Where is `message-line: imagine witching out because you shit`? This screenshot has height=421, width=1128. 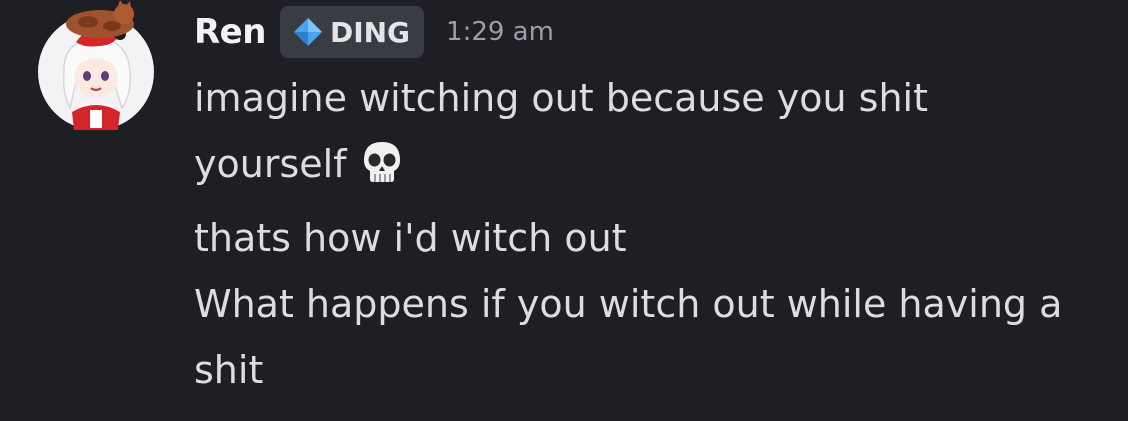
message-line: imagine witching out because you shit is located at coordinates (561, 98).